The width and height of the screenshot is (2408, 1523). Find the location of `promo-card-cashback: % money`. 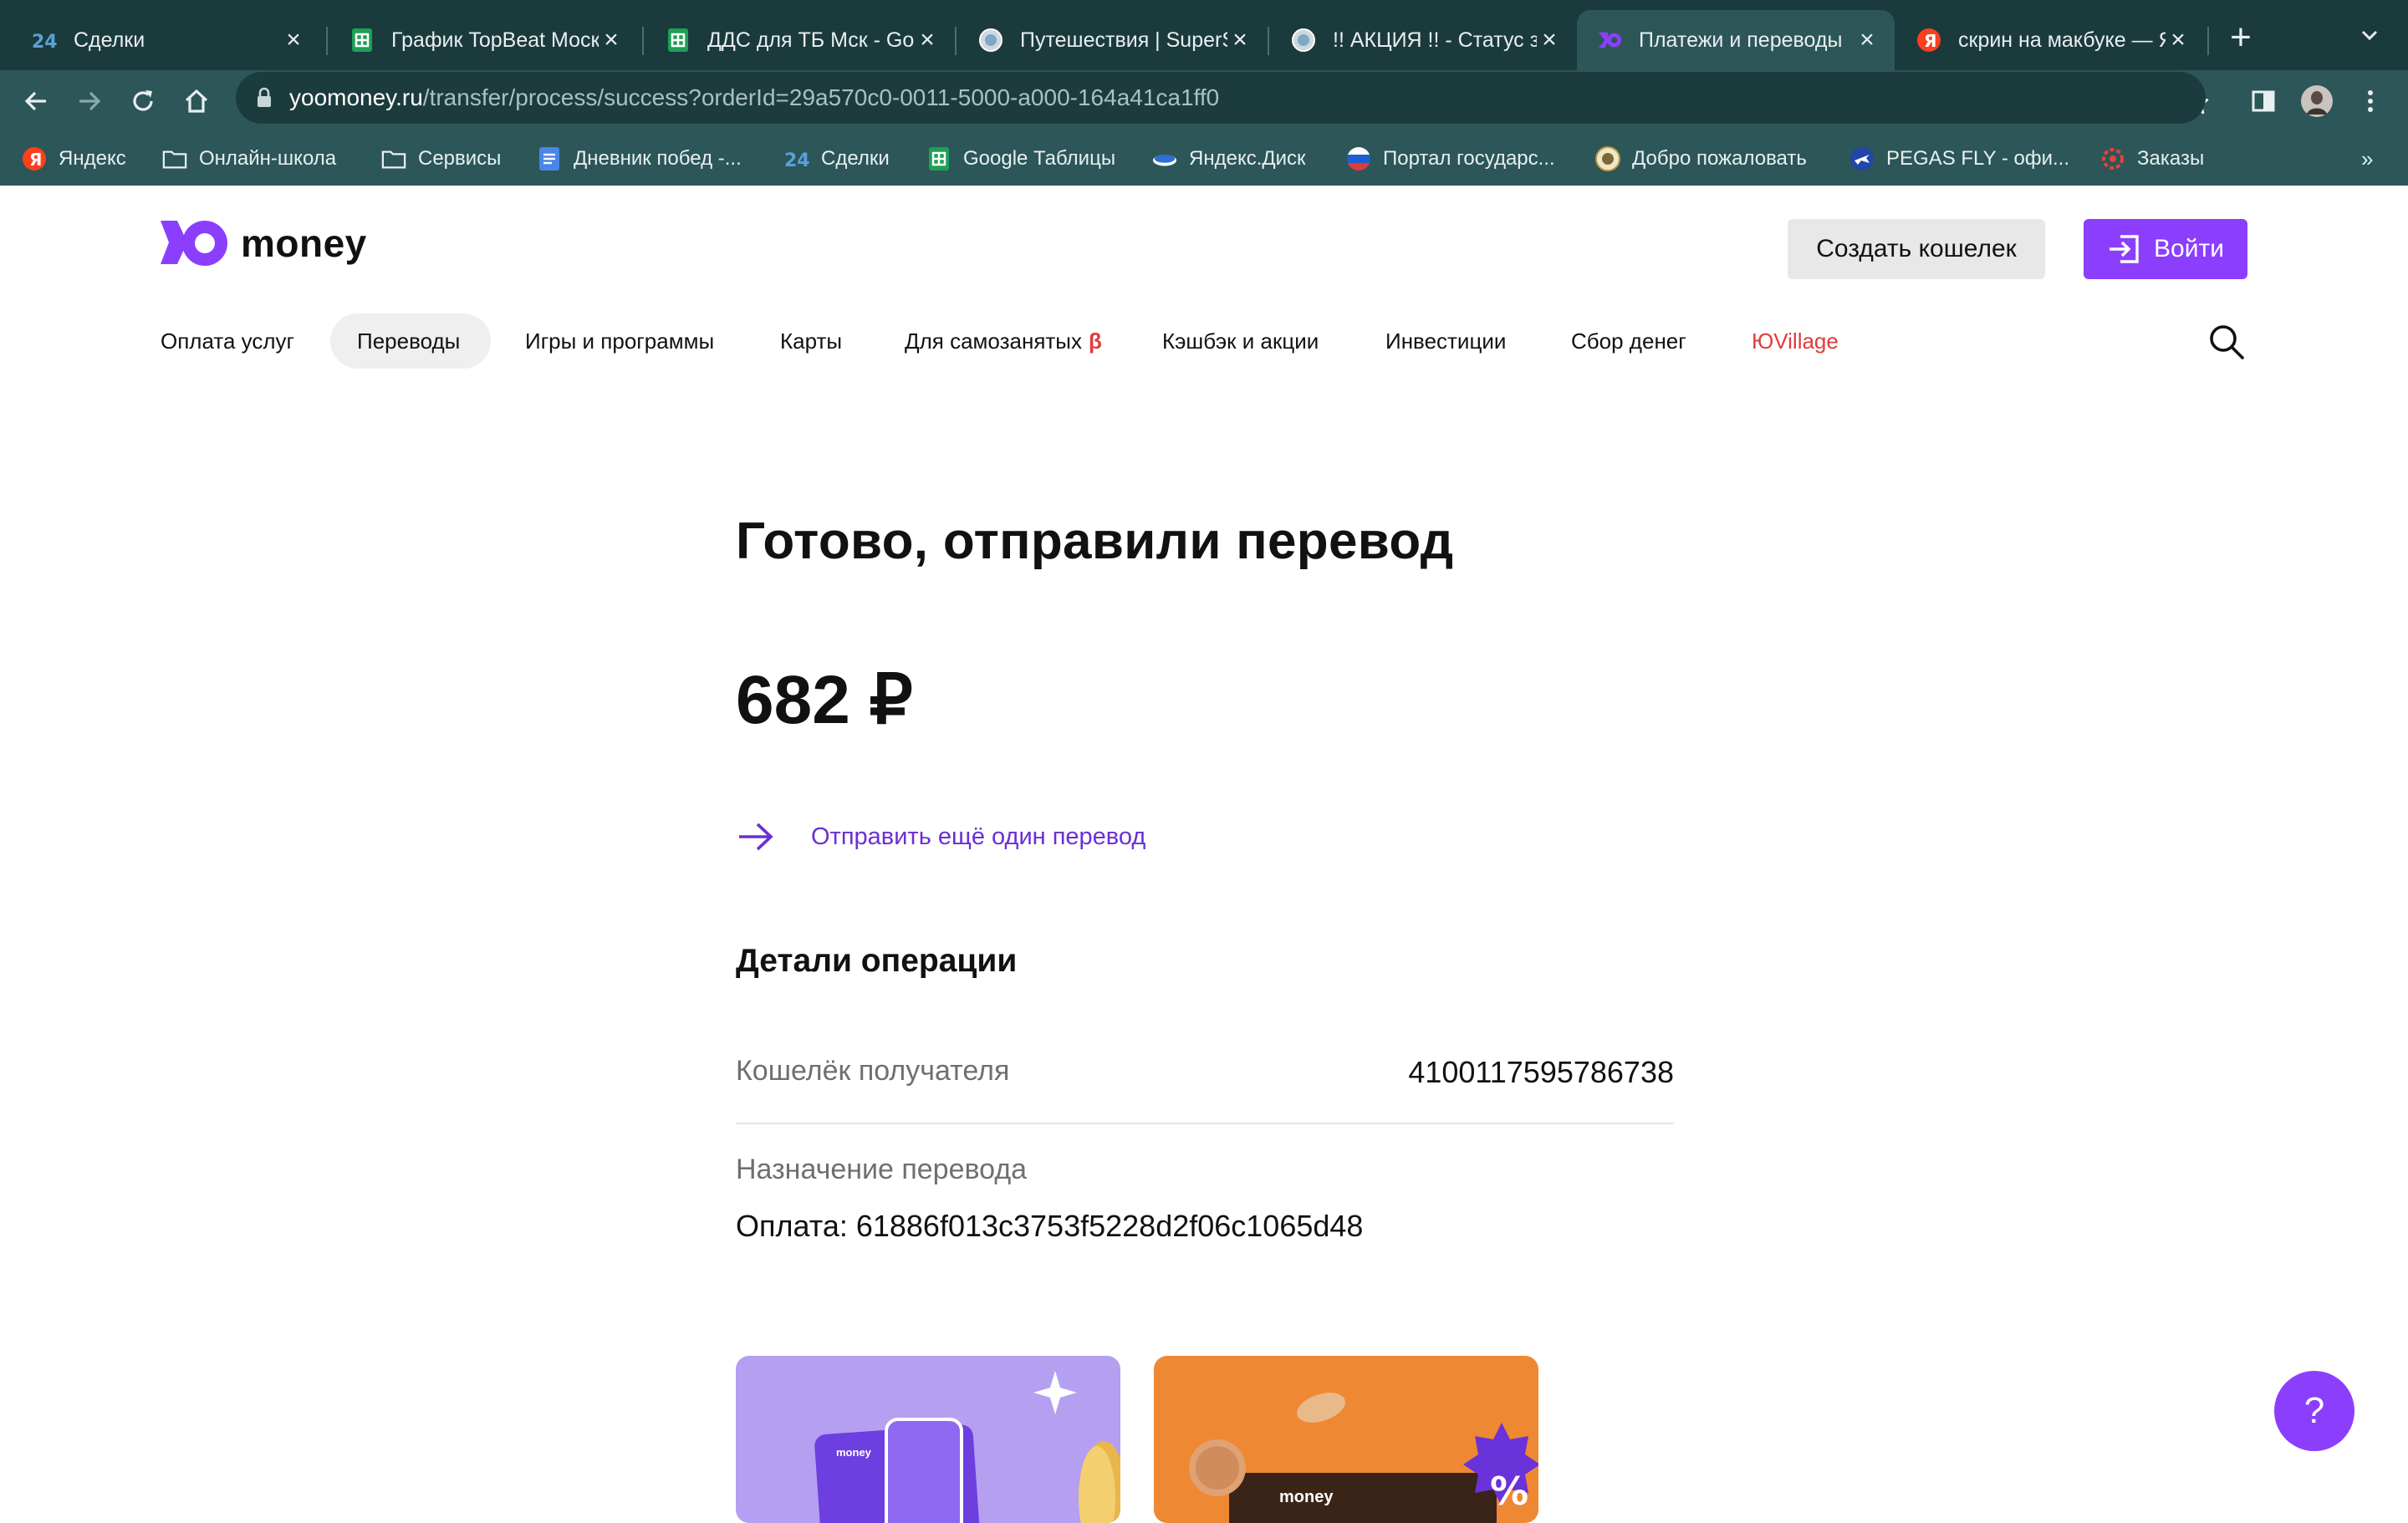

promo-card-cashback: % money is located at coordinates (1346, 1439).